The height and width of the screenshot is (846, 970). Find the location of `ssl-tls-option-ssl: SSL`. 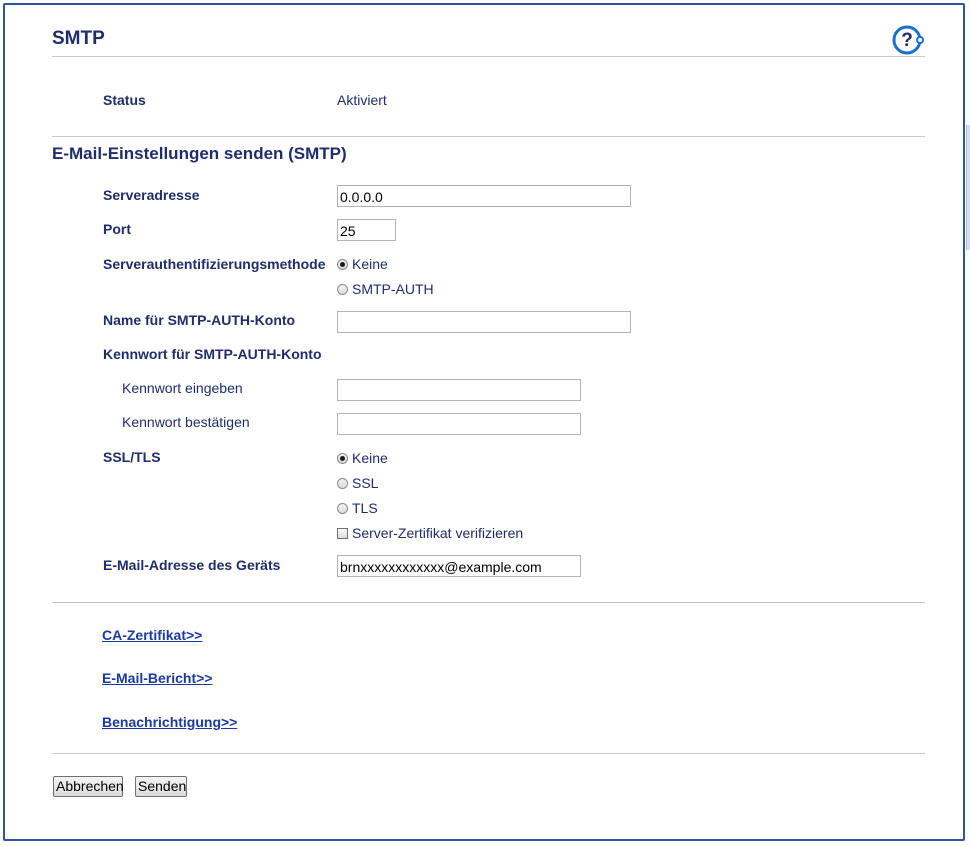

ssl-tls-option-ssl: SSL is located at coordinates (357, 483).